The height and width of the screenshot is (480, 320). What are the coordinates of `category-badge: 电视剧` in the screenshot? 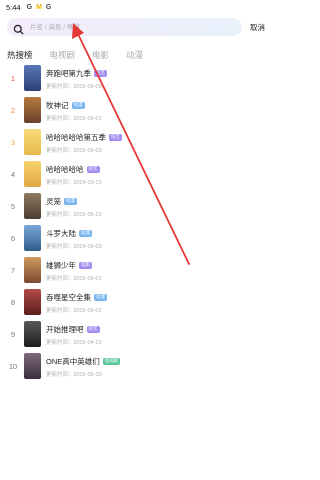 It's located at (111, 361).